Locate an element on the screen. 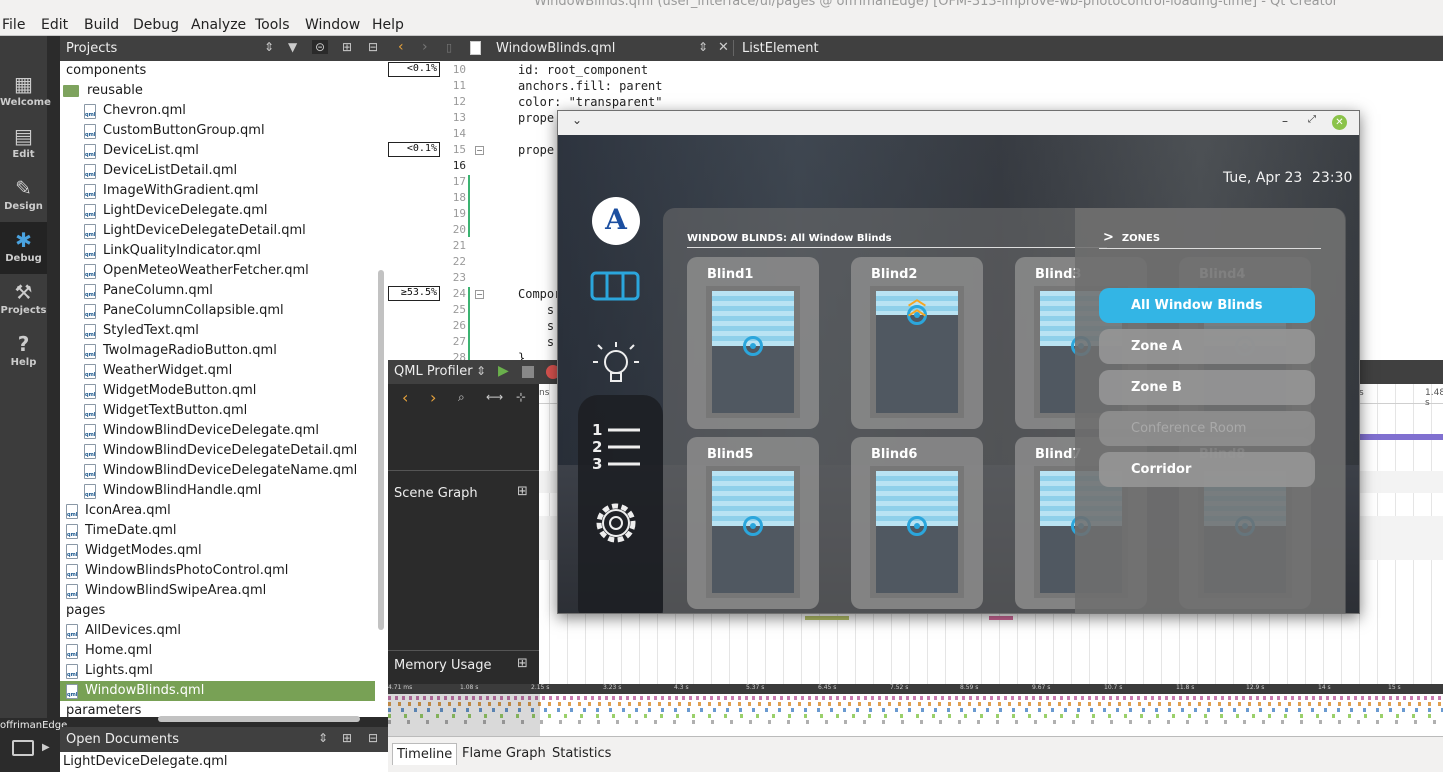 Image resolution: width=1443 pixels, height=772 pixels. tab-flame-graph: Flame Graph is located at coordinates (504, 753).